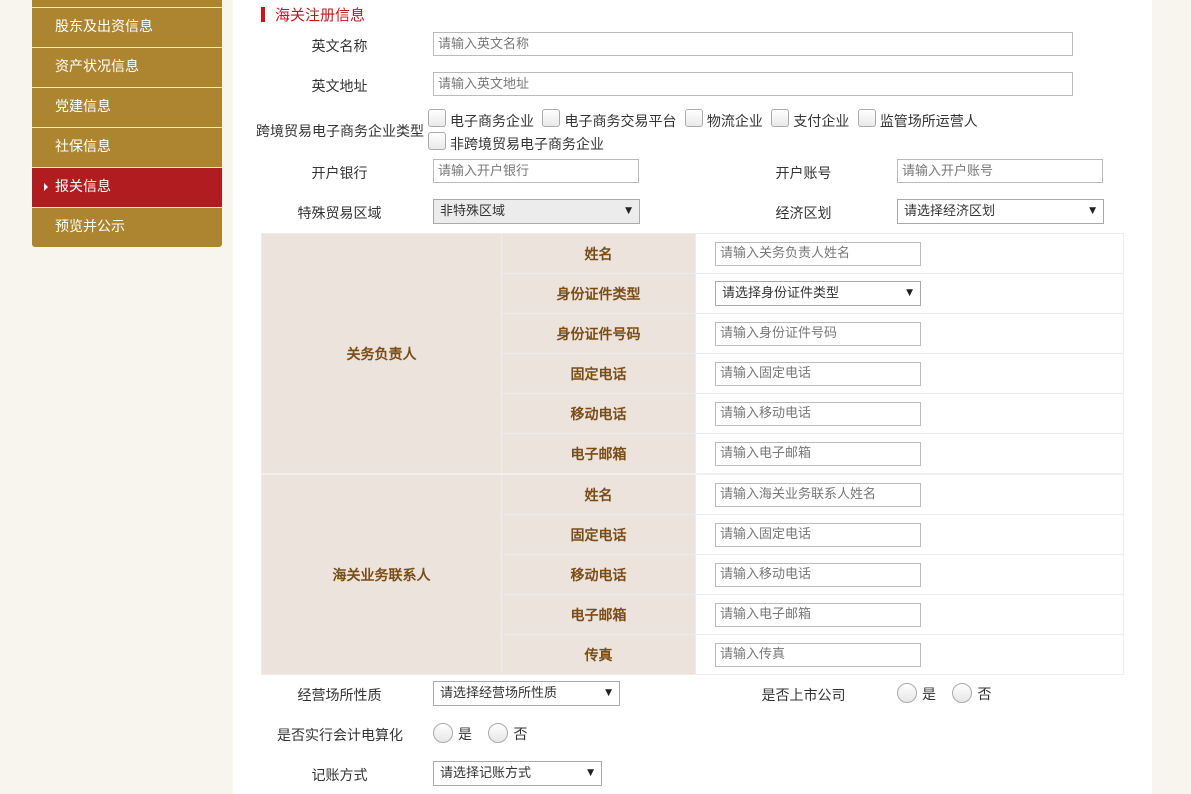 Image resolution: width=1191 pixels, height=794 pixels. Describe the element at coordinates (803, 174) in the screenshot. I see `account-label: 开户账号` at that location.